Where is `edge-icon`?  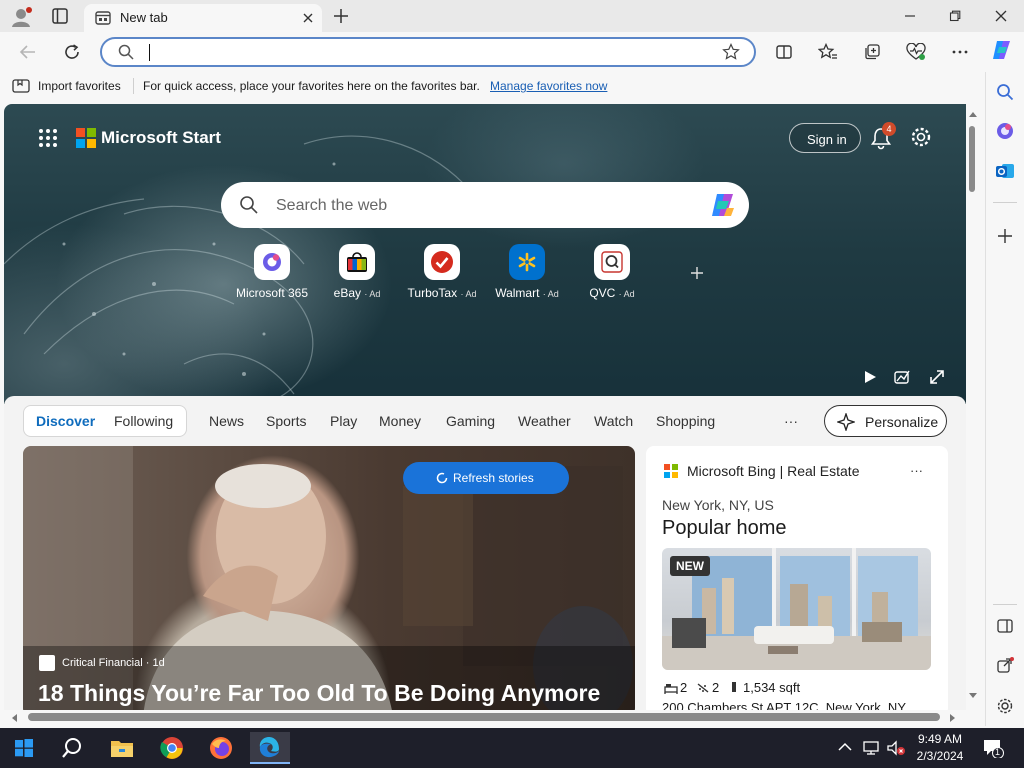
edge-icon is located at coordinates (270, 748).